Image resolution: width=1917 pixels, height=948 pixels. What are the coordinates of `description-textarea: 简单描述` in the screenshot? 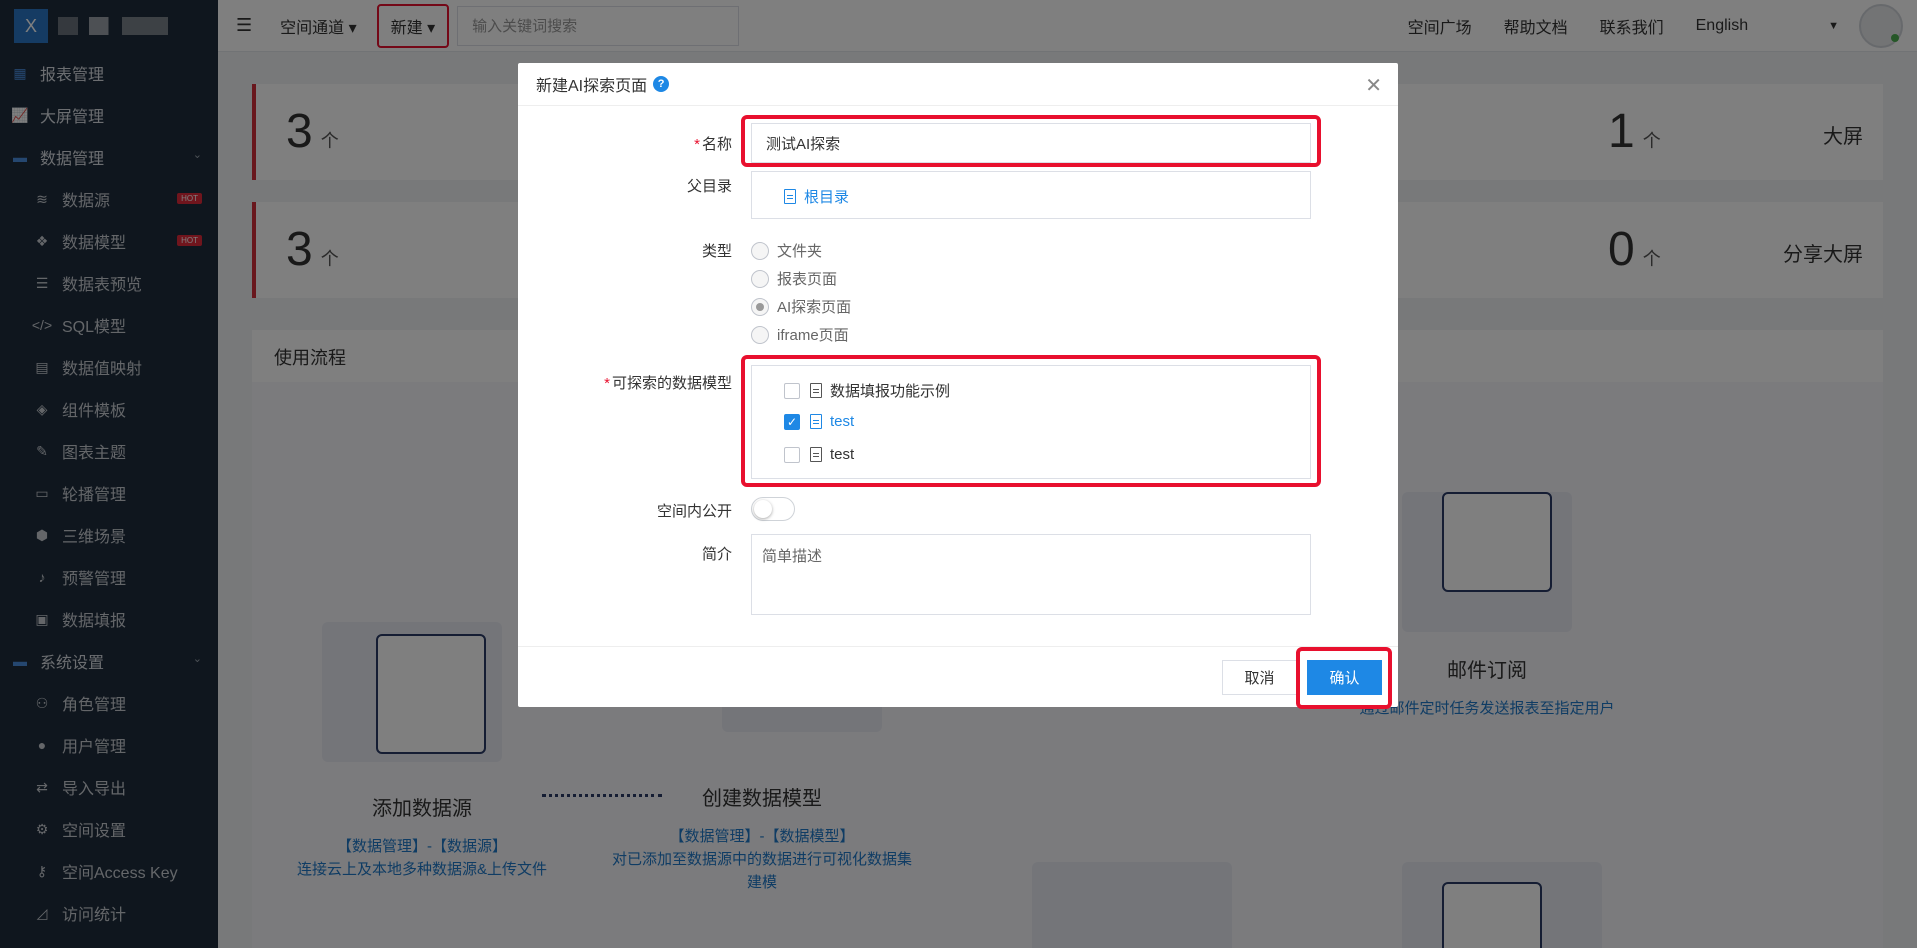 It's located at (1031, 574).